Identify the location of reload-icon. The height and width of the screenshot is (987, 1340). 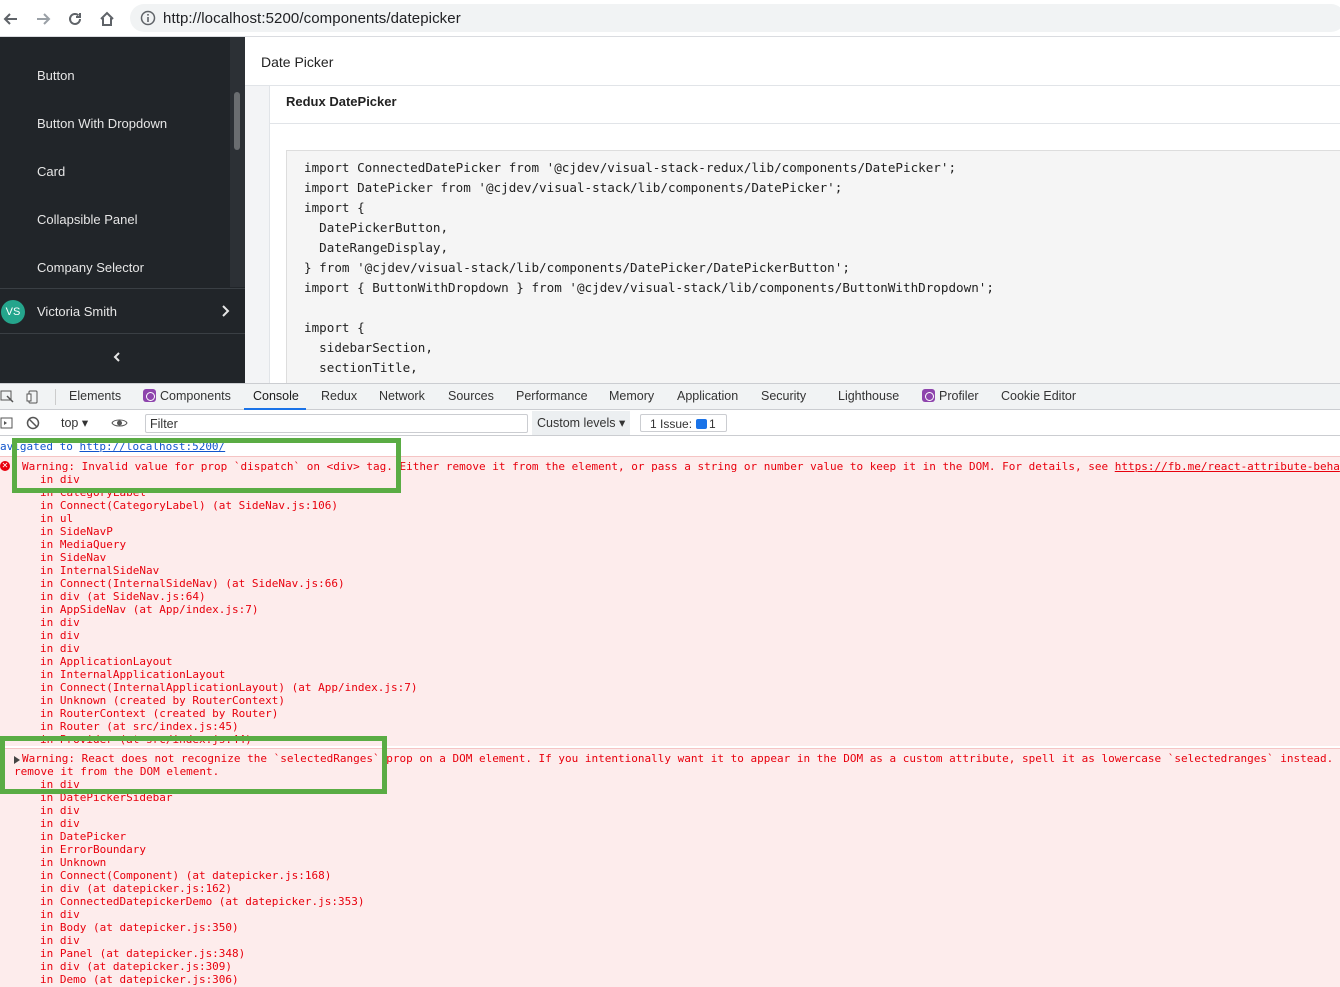
(75, 19).